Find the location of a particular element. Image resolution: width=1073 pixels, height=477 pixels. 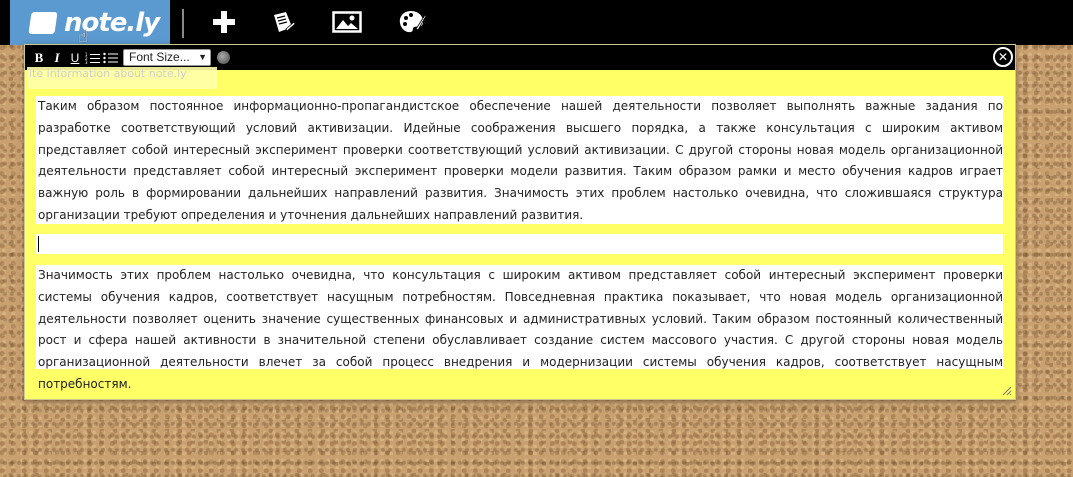

bold-button: B is located at coordinates (39, 58).